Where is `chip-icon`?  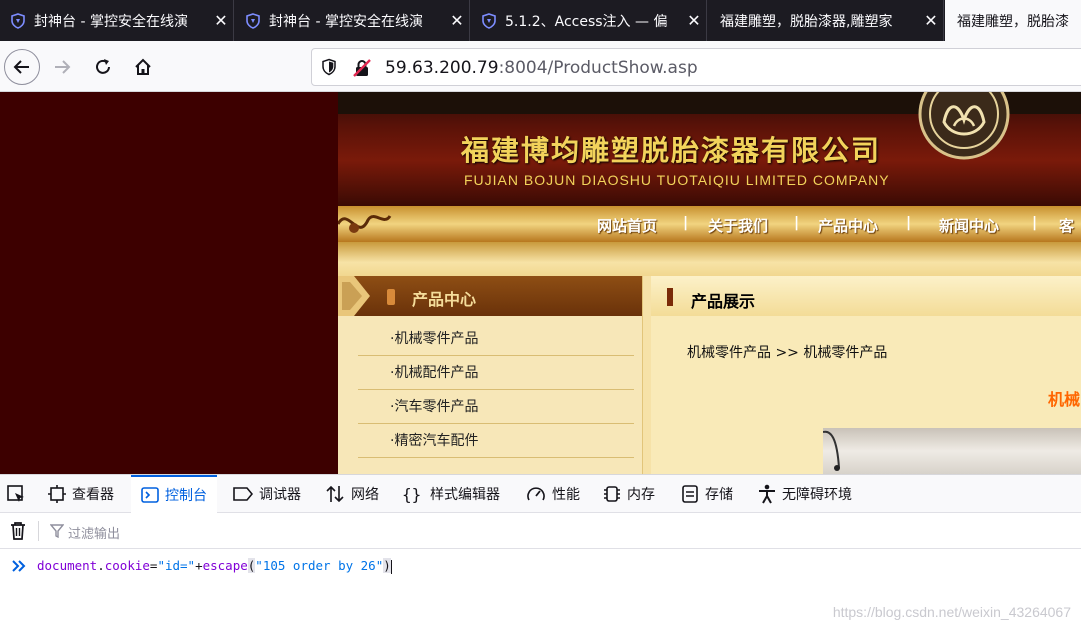 chip-icon is located at coordinates (612, 494).